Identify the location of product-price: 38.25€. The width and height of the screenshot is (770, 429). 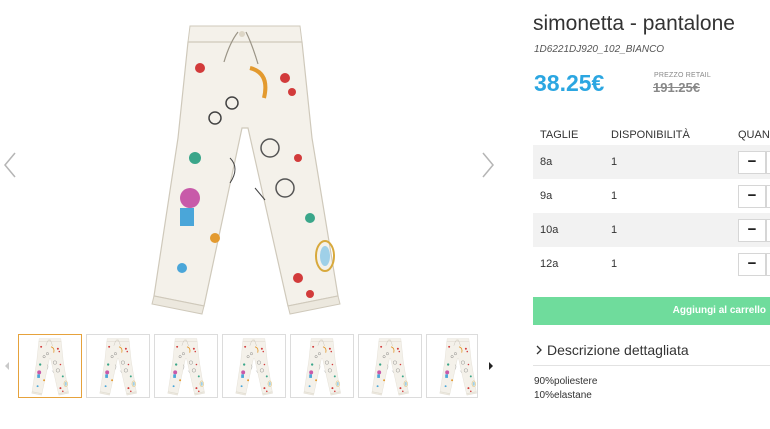
(569, 83).